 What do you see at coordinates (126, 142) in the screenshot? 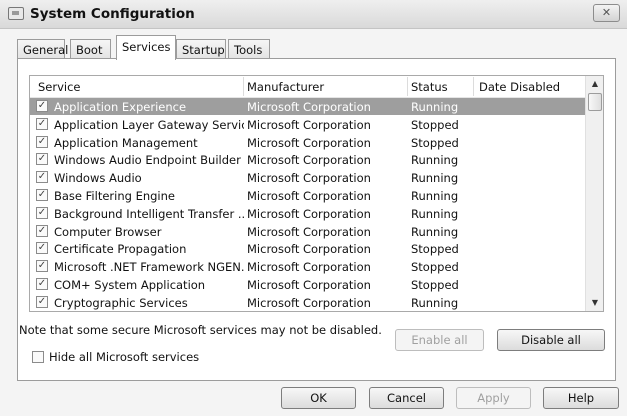
I see `service-name: Application Management` at bounding box center [126, 142].